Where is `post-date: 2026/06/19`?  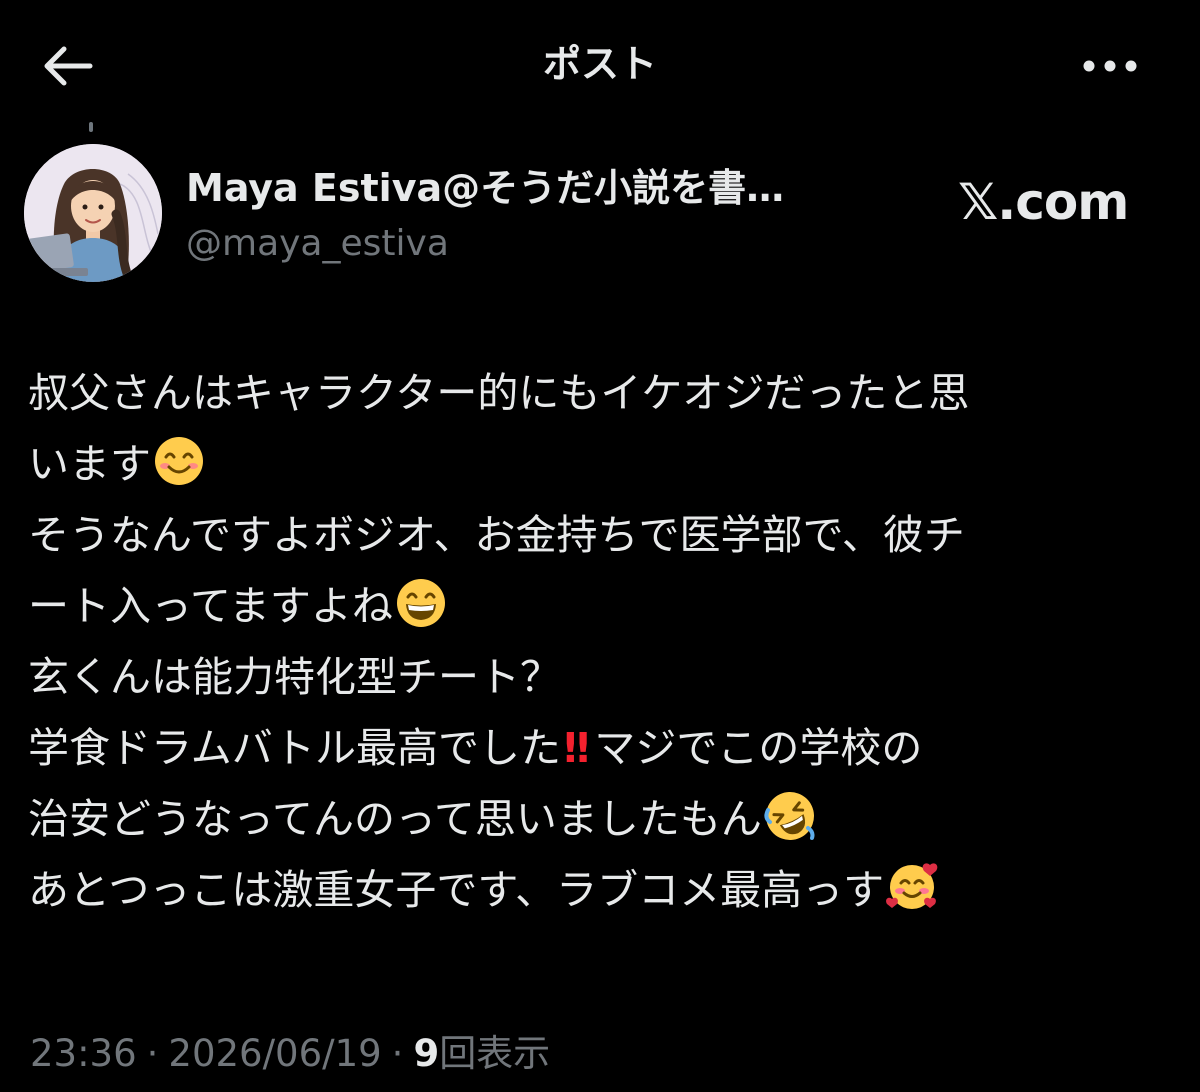 post-date: 2026/06/19 is located at coordinates (274, 1053).